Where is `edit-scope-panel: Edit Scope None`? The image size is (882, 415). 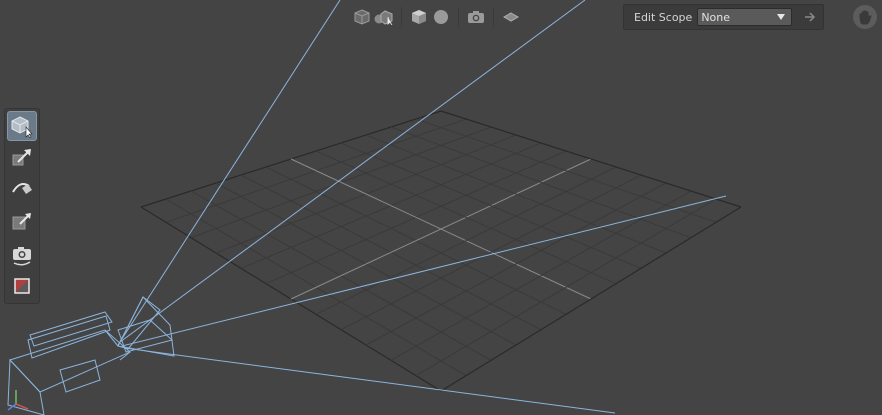
edit-scope-panel: Edit Scope None is located at coordinates (723, 17).